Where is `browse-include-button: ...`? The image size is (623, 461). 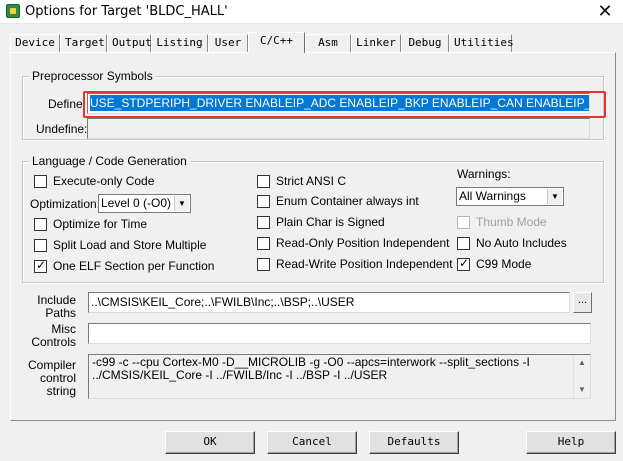 browse-include-button: ... is located at coordinates (582, 302).